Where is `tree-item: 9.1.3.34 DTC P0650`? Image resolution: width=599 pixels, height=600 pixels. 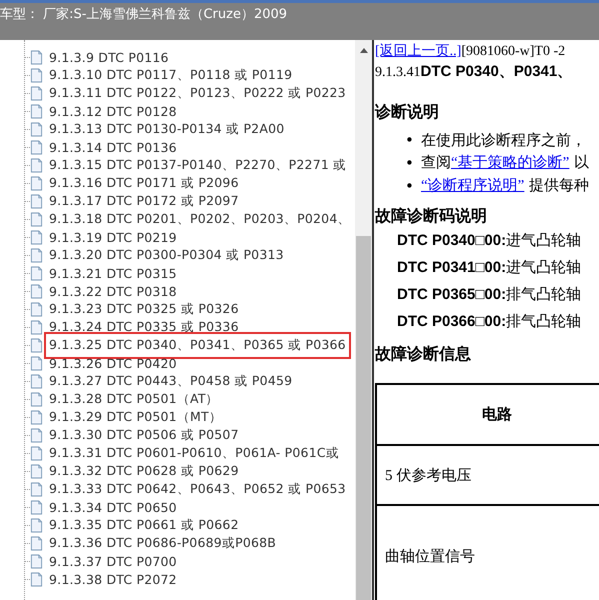
tree-item: 9.1.3.34 DTC P0650 is located at coordinates (113, 507).